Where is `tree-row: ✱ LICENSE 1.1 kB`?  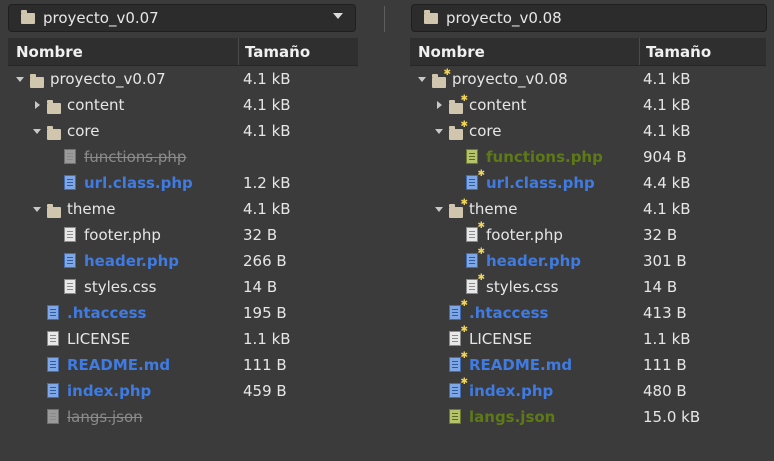
tree-row: ✱ LICENSE 1.1 kB is located at coordinates (591, 339).